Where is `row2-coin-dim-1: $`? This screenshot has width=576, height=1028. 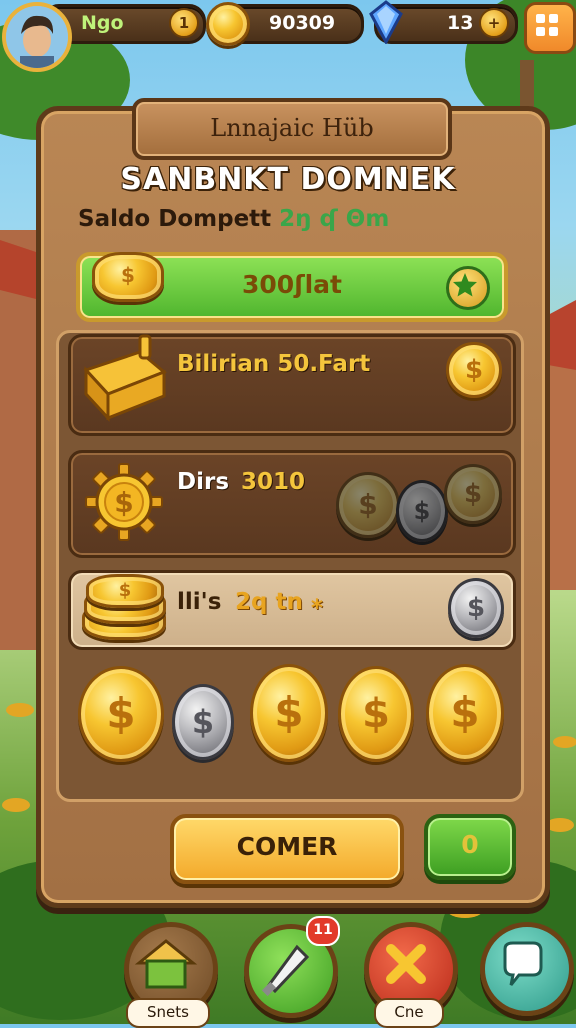
row2-coin-dim-1: $ is located at coordinates (368, 505).